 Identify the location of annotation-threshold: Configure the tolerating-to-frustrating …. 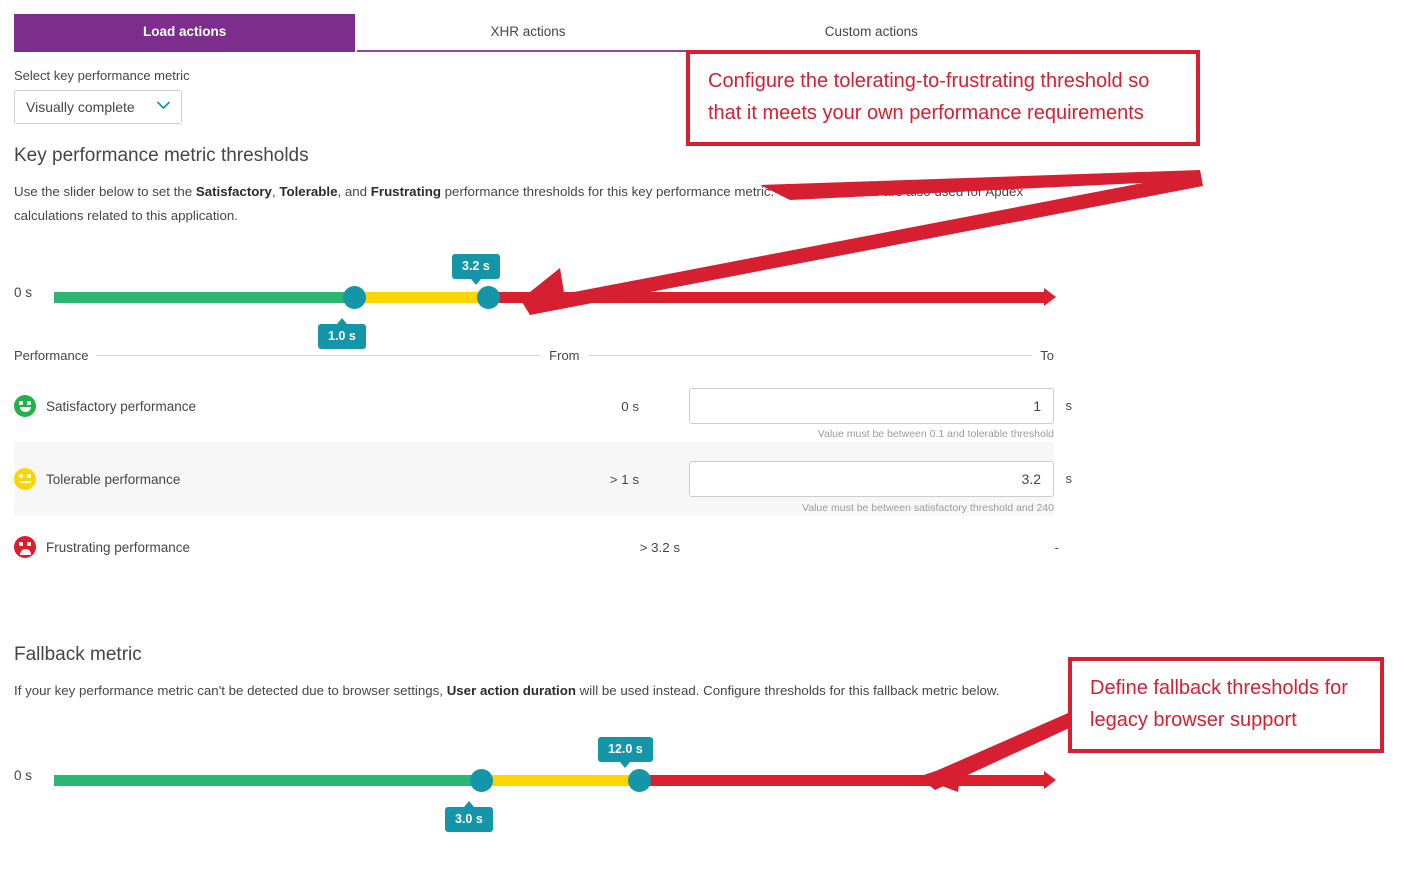
(943, 98).